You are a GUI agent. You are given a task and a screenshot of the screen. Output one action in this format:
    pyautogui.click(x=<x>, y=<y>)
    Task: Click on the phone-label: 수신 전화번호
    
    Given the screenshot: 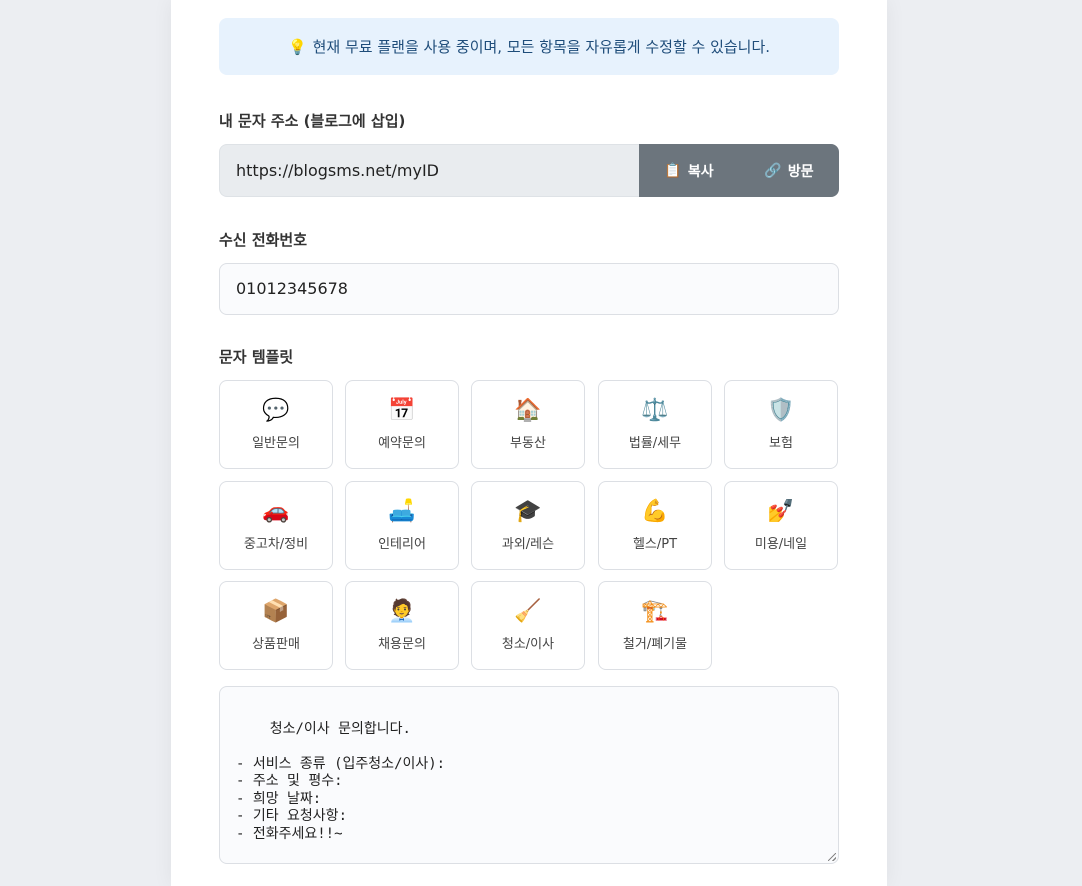 What is the action you would take?
    pyautogui.click(x=263, y=240)
    